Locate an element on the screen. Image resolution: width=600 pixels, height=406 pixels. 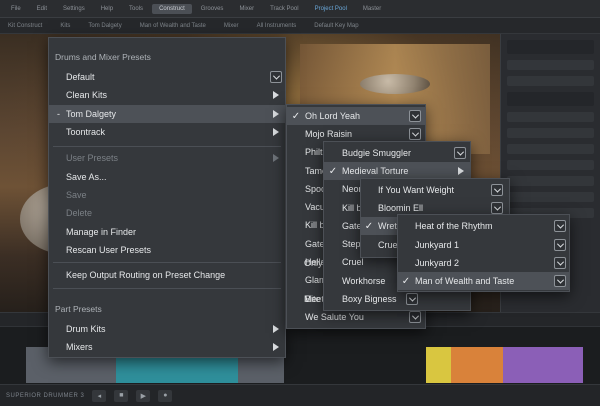
part-mixers: Mixers is located at coordinates (167, 347).